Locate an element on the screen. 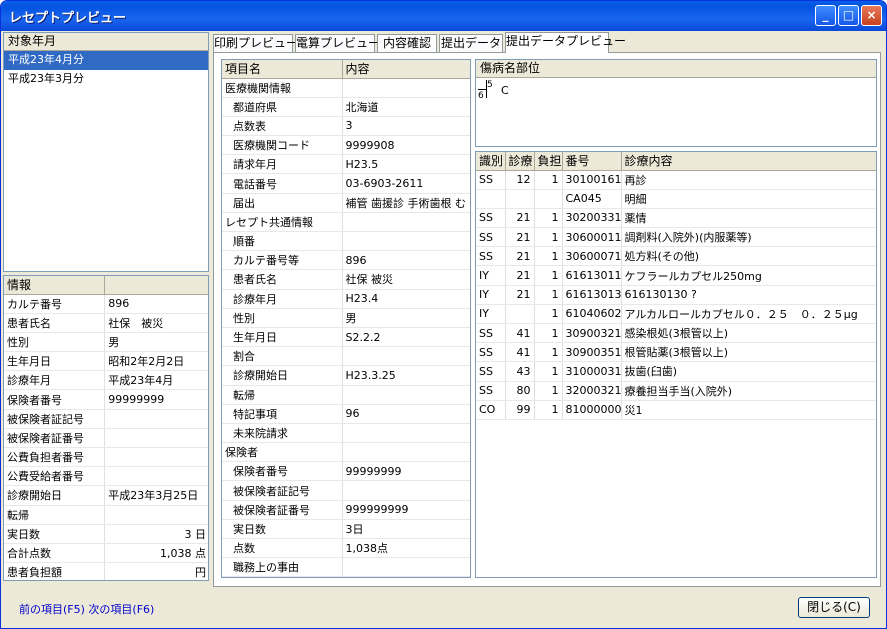 The width and height of the screenshot is (887, 629). detail-row: CA045 明細 is located at coordinates (676, 199).